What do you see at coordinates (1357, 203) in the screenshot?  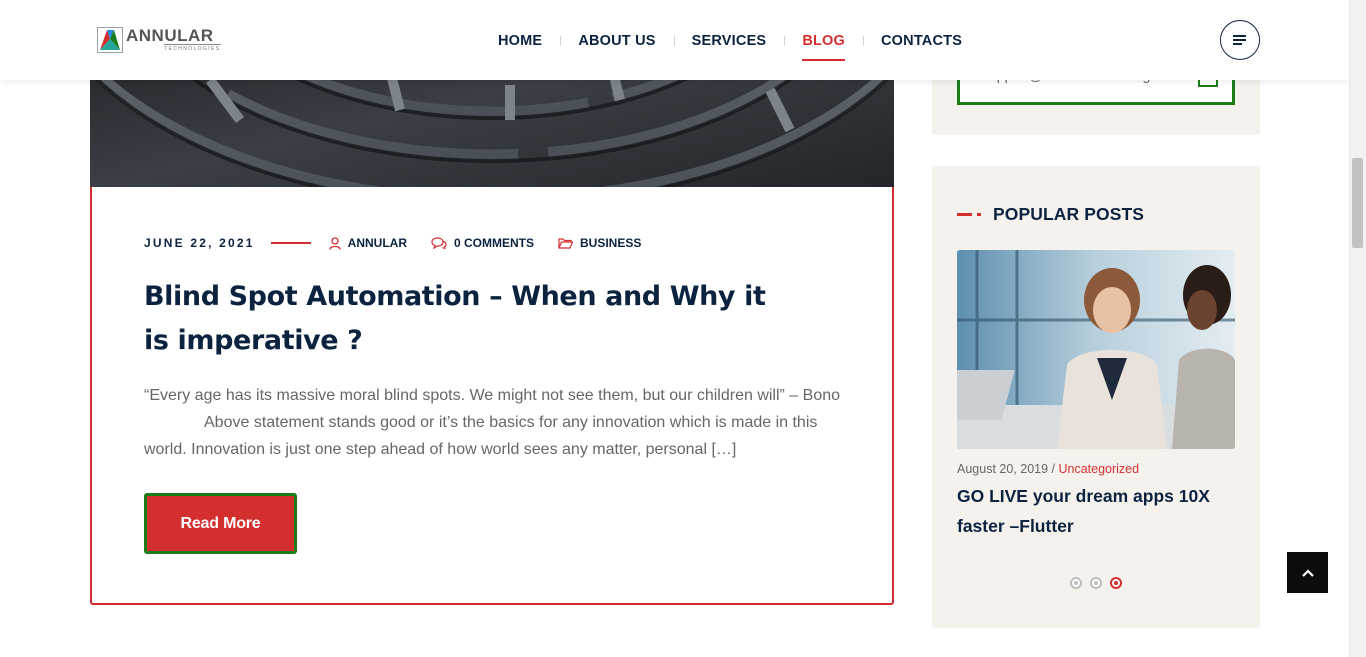 I see `scrollbar-thumb` at bounding box center [1357, 203].